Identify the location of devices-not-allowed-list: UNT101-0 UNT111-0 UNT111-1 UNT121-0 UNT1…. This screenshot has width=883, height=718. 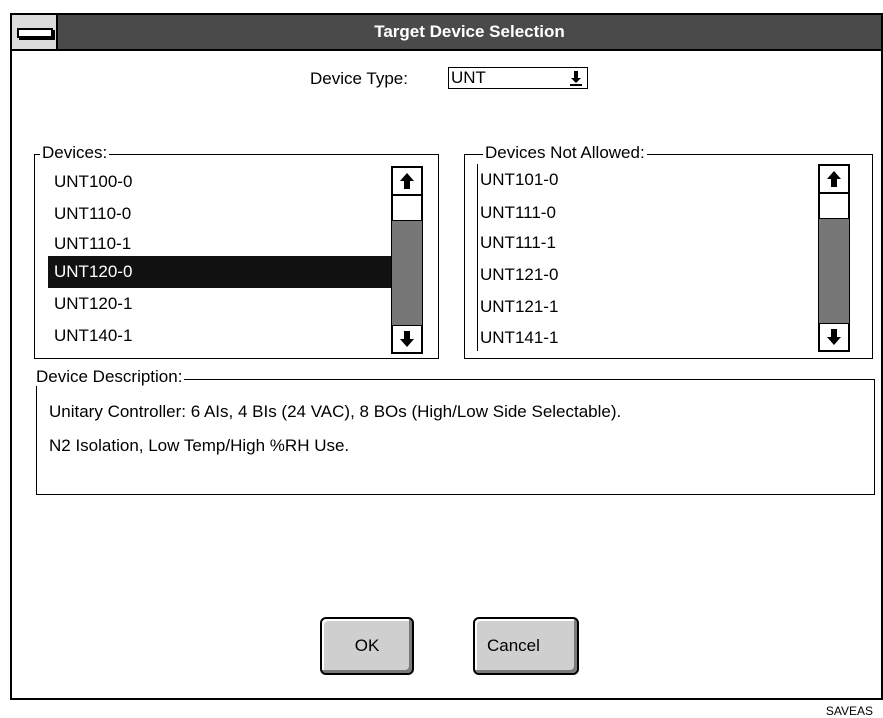
(648, 257).